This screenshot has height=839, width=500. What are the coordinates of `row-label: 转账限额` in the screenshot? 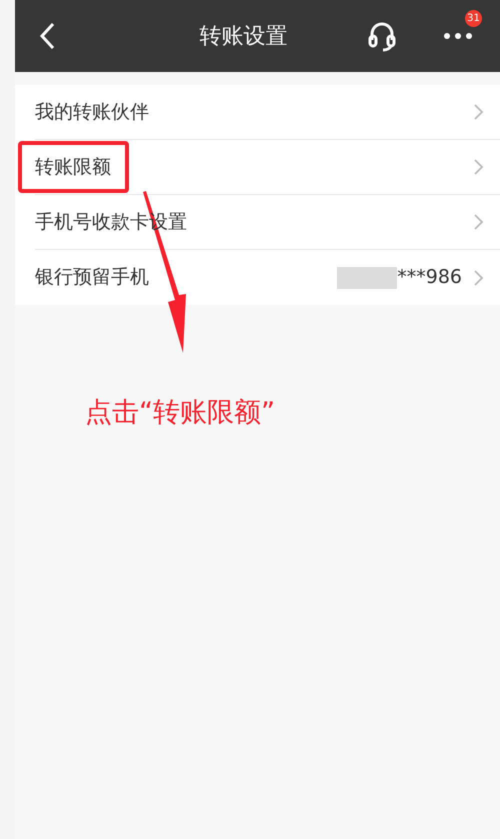 It's located at (73, 167).